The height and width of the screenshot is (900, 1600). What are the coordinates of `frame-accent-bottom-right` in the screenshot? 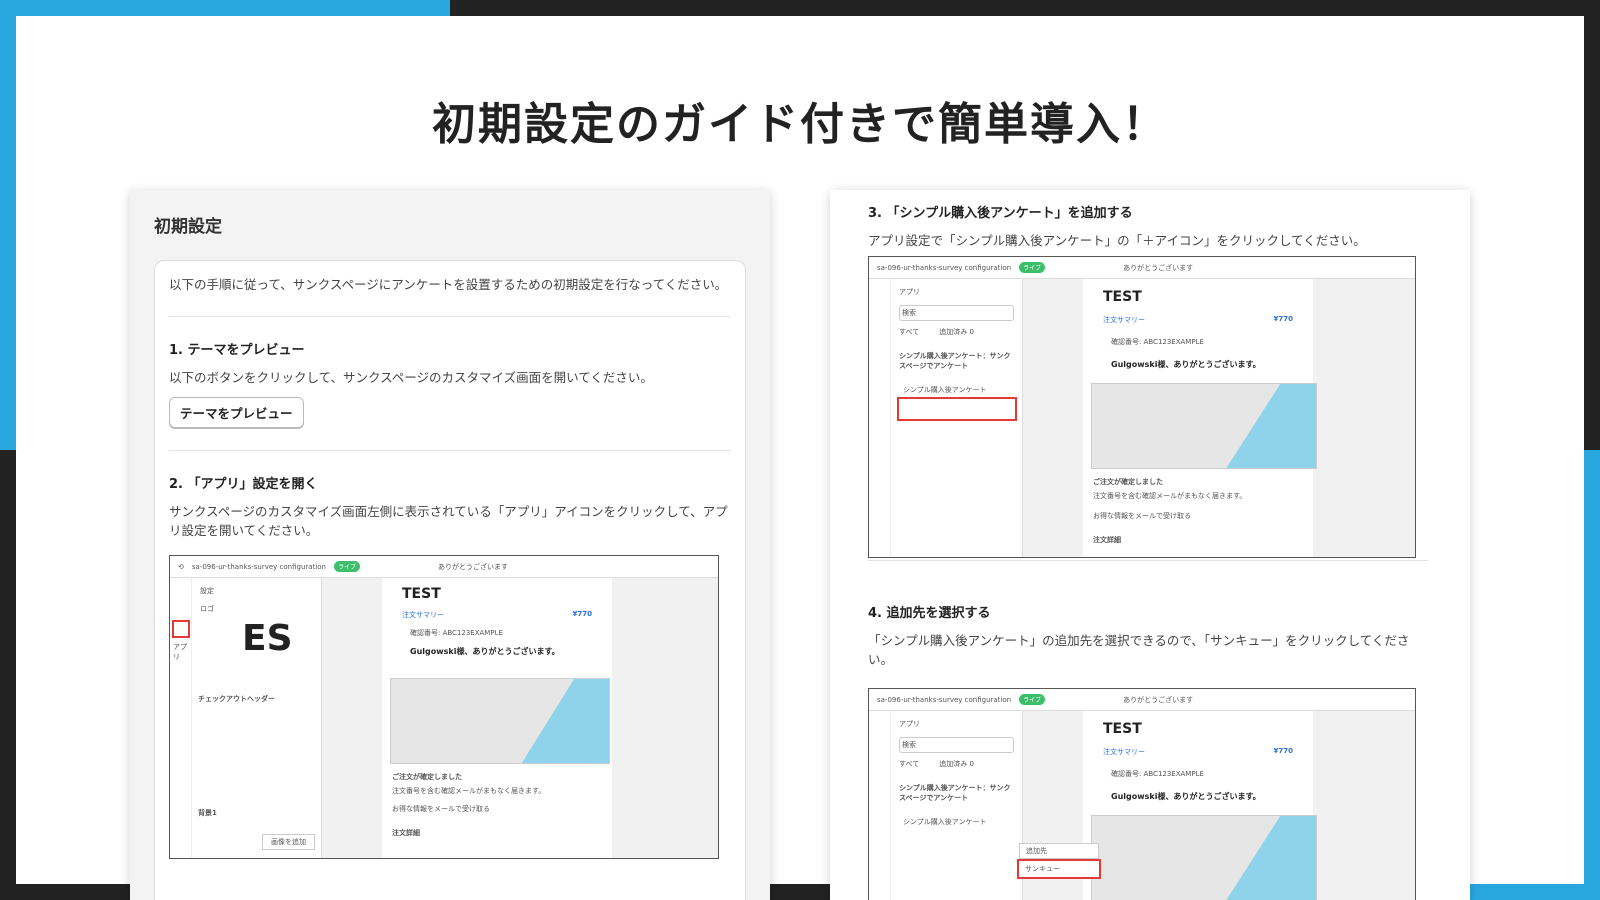 It's located at (1535, 892).